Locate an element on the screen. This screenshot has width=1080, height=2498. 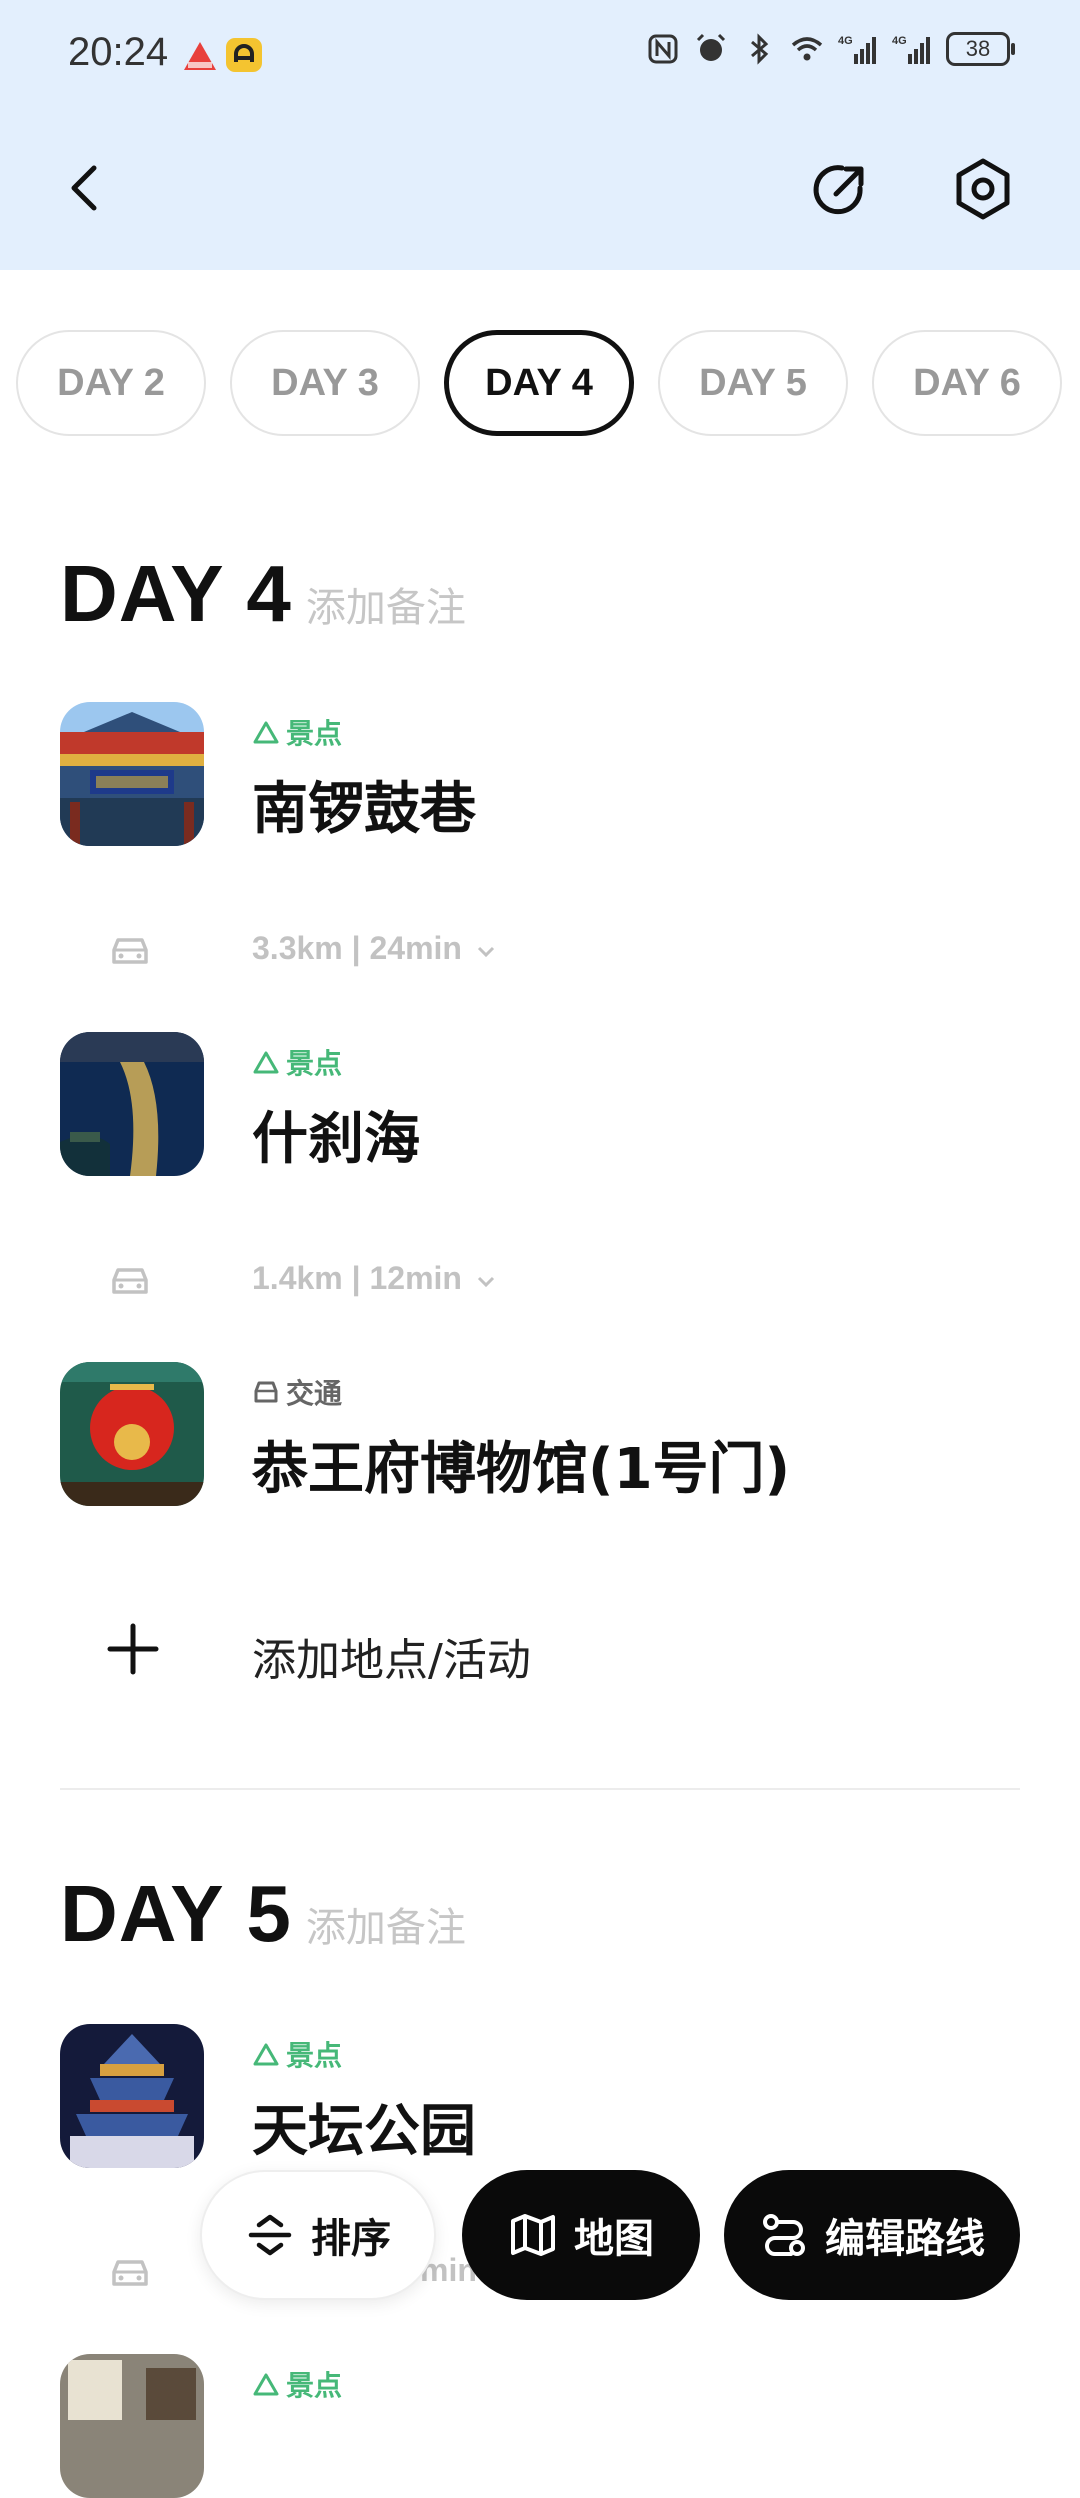
edit-route-button: 编辑路线 is located at coordinates (872, 2235).